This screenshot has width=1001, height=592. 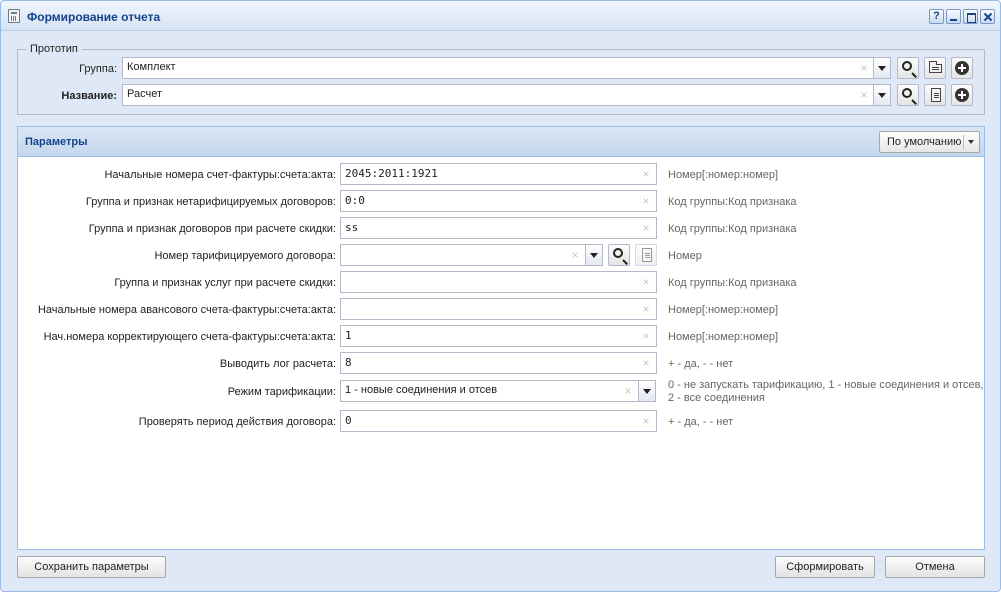 What do you see at coordinates (924, 142) in the screenshot?
I see `default-button-label: По умолчанию` at bounding box center [924, 142].